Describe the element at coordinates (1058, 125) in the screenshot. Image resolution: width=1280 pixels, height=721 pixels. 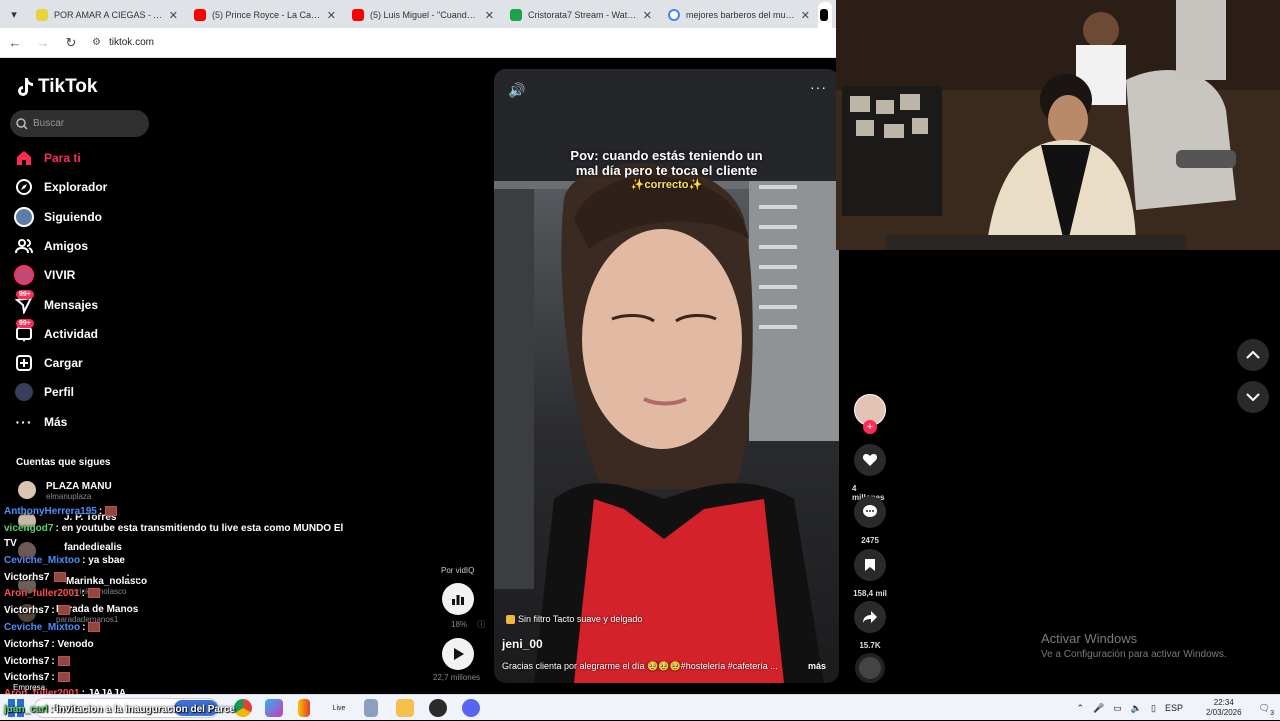
I see `streamer-webcam` at that location.